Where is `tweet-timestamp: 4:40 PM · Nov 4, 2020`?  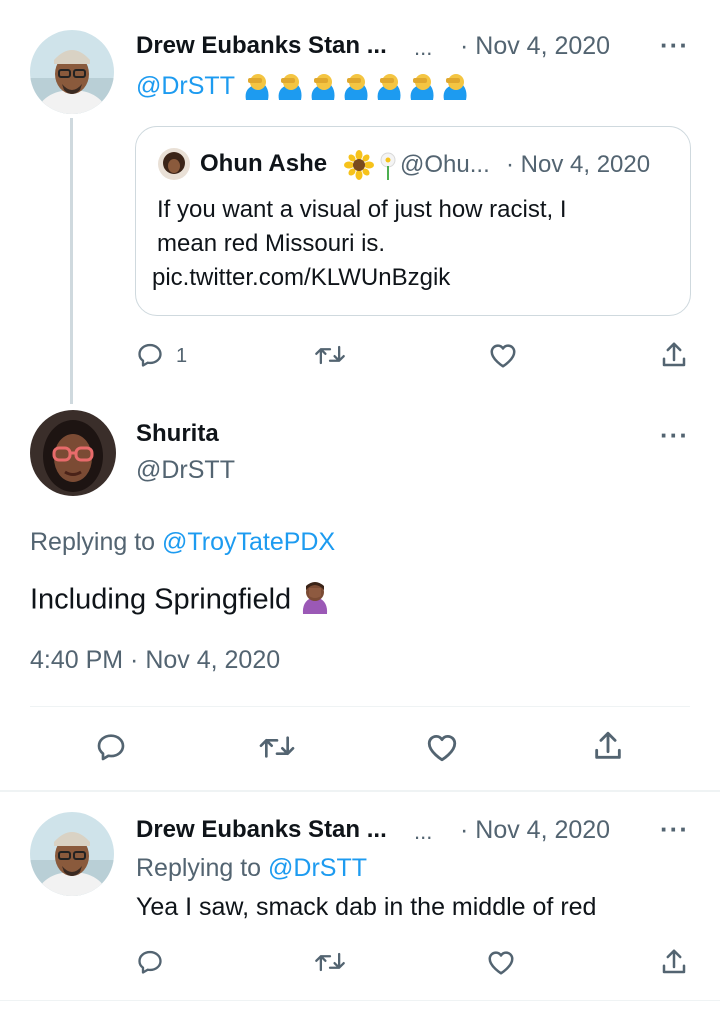
tweet-timestamp: 4:40 PM · Nov 4, 2020 is located at coordinates (155, 660).